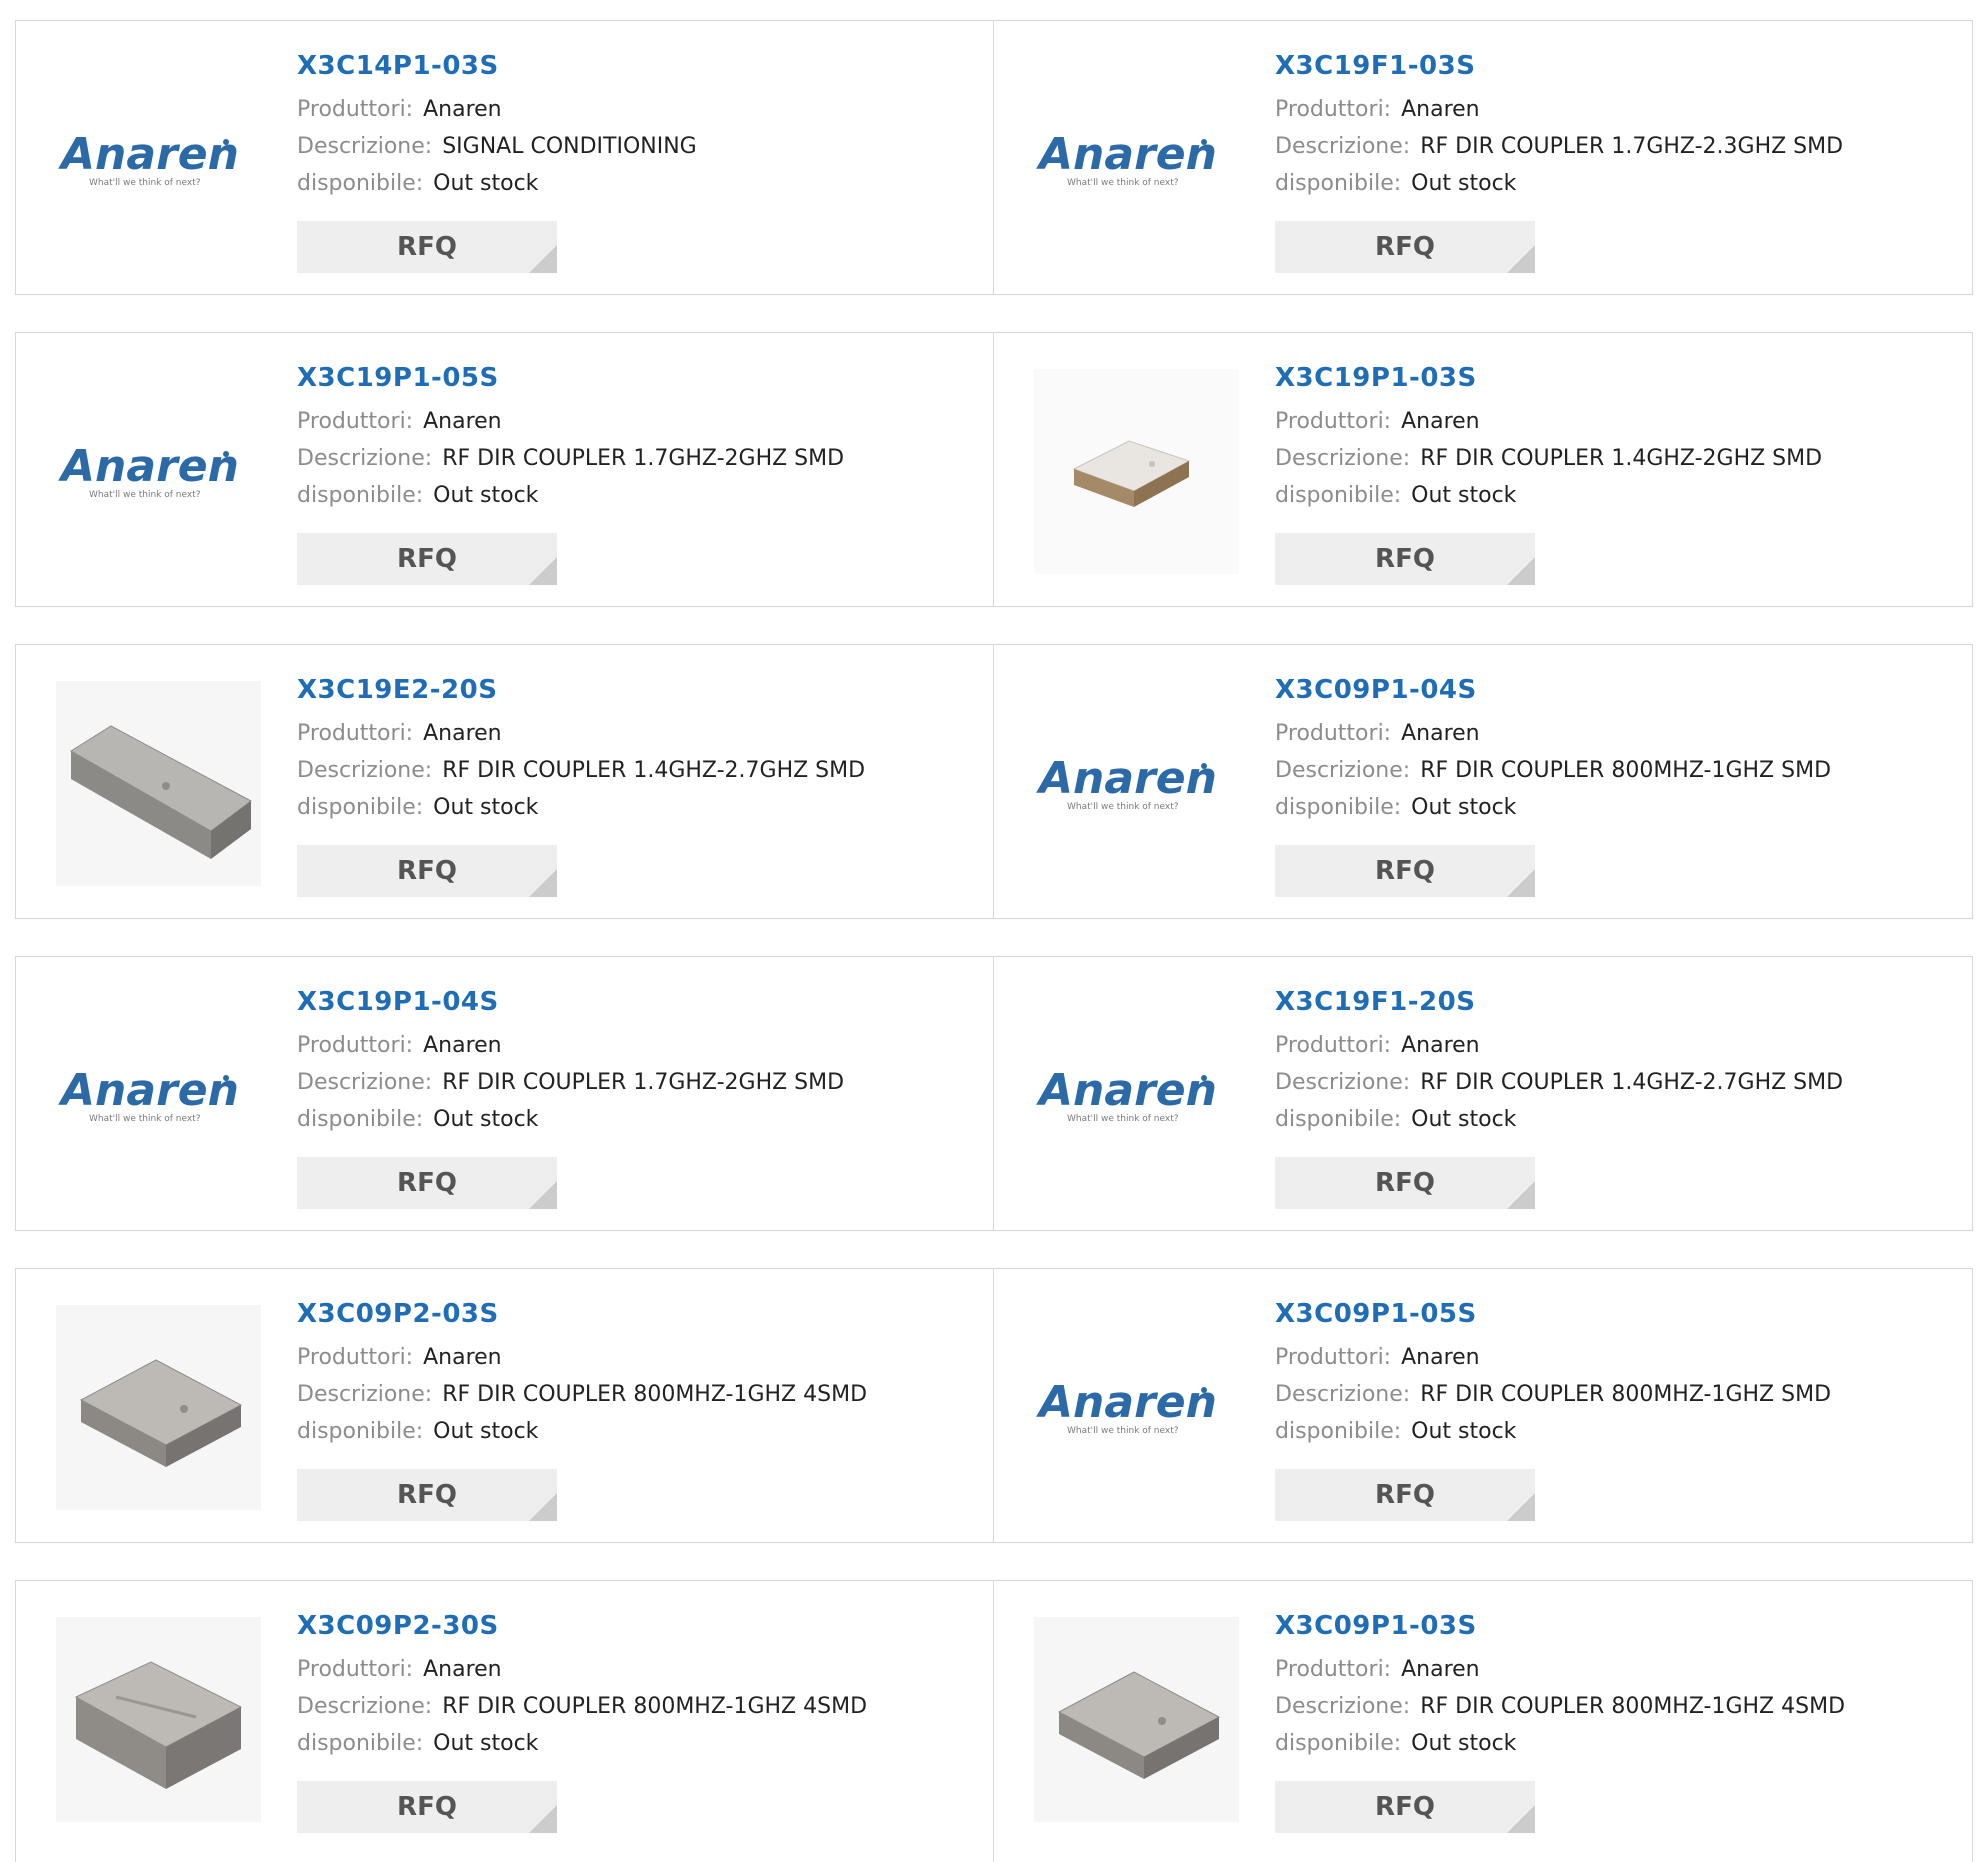 This screenshot has width=1976, height=1862. What do you see at coordinates (627, 378) in the screenshot?
I see `part-number-link: X3C19P1-05S` at bounding box center [627, 378].